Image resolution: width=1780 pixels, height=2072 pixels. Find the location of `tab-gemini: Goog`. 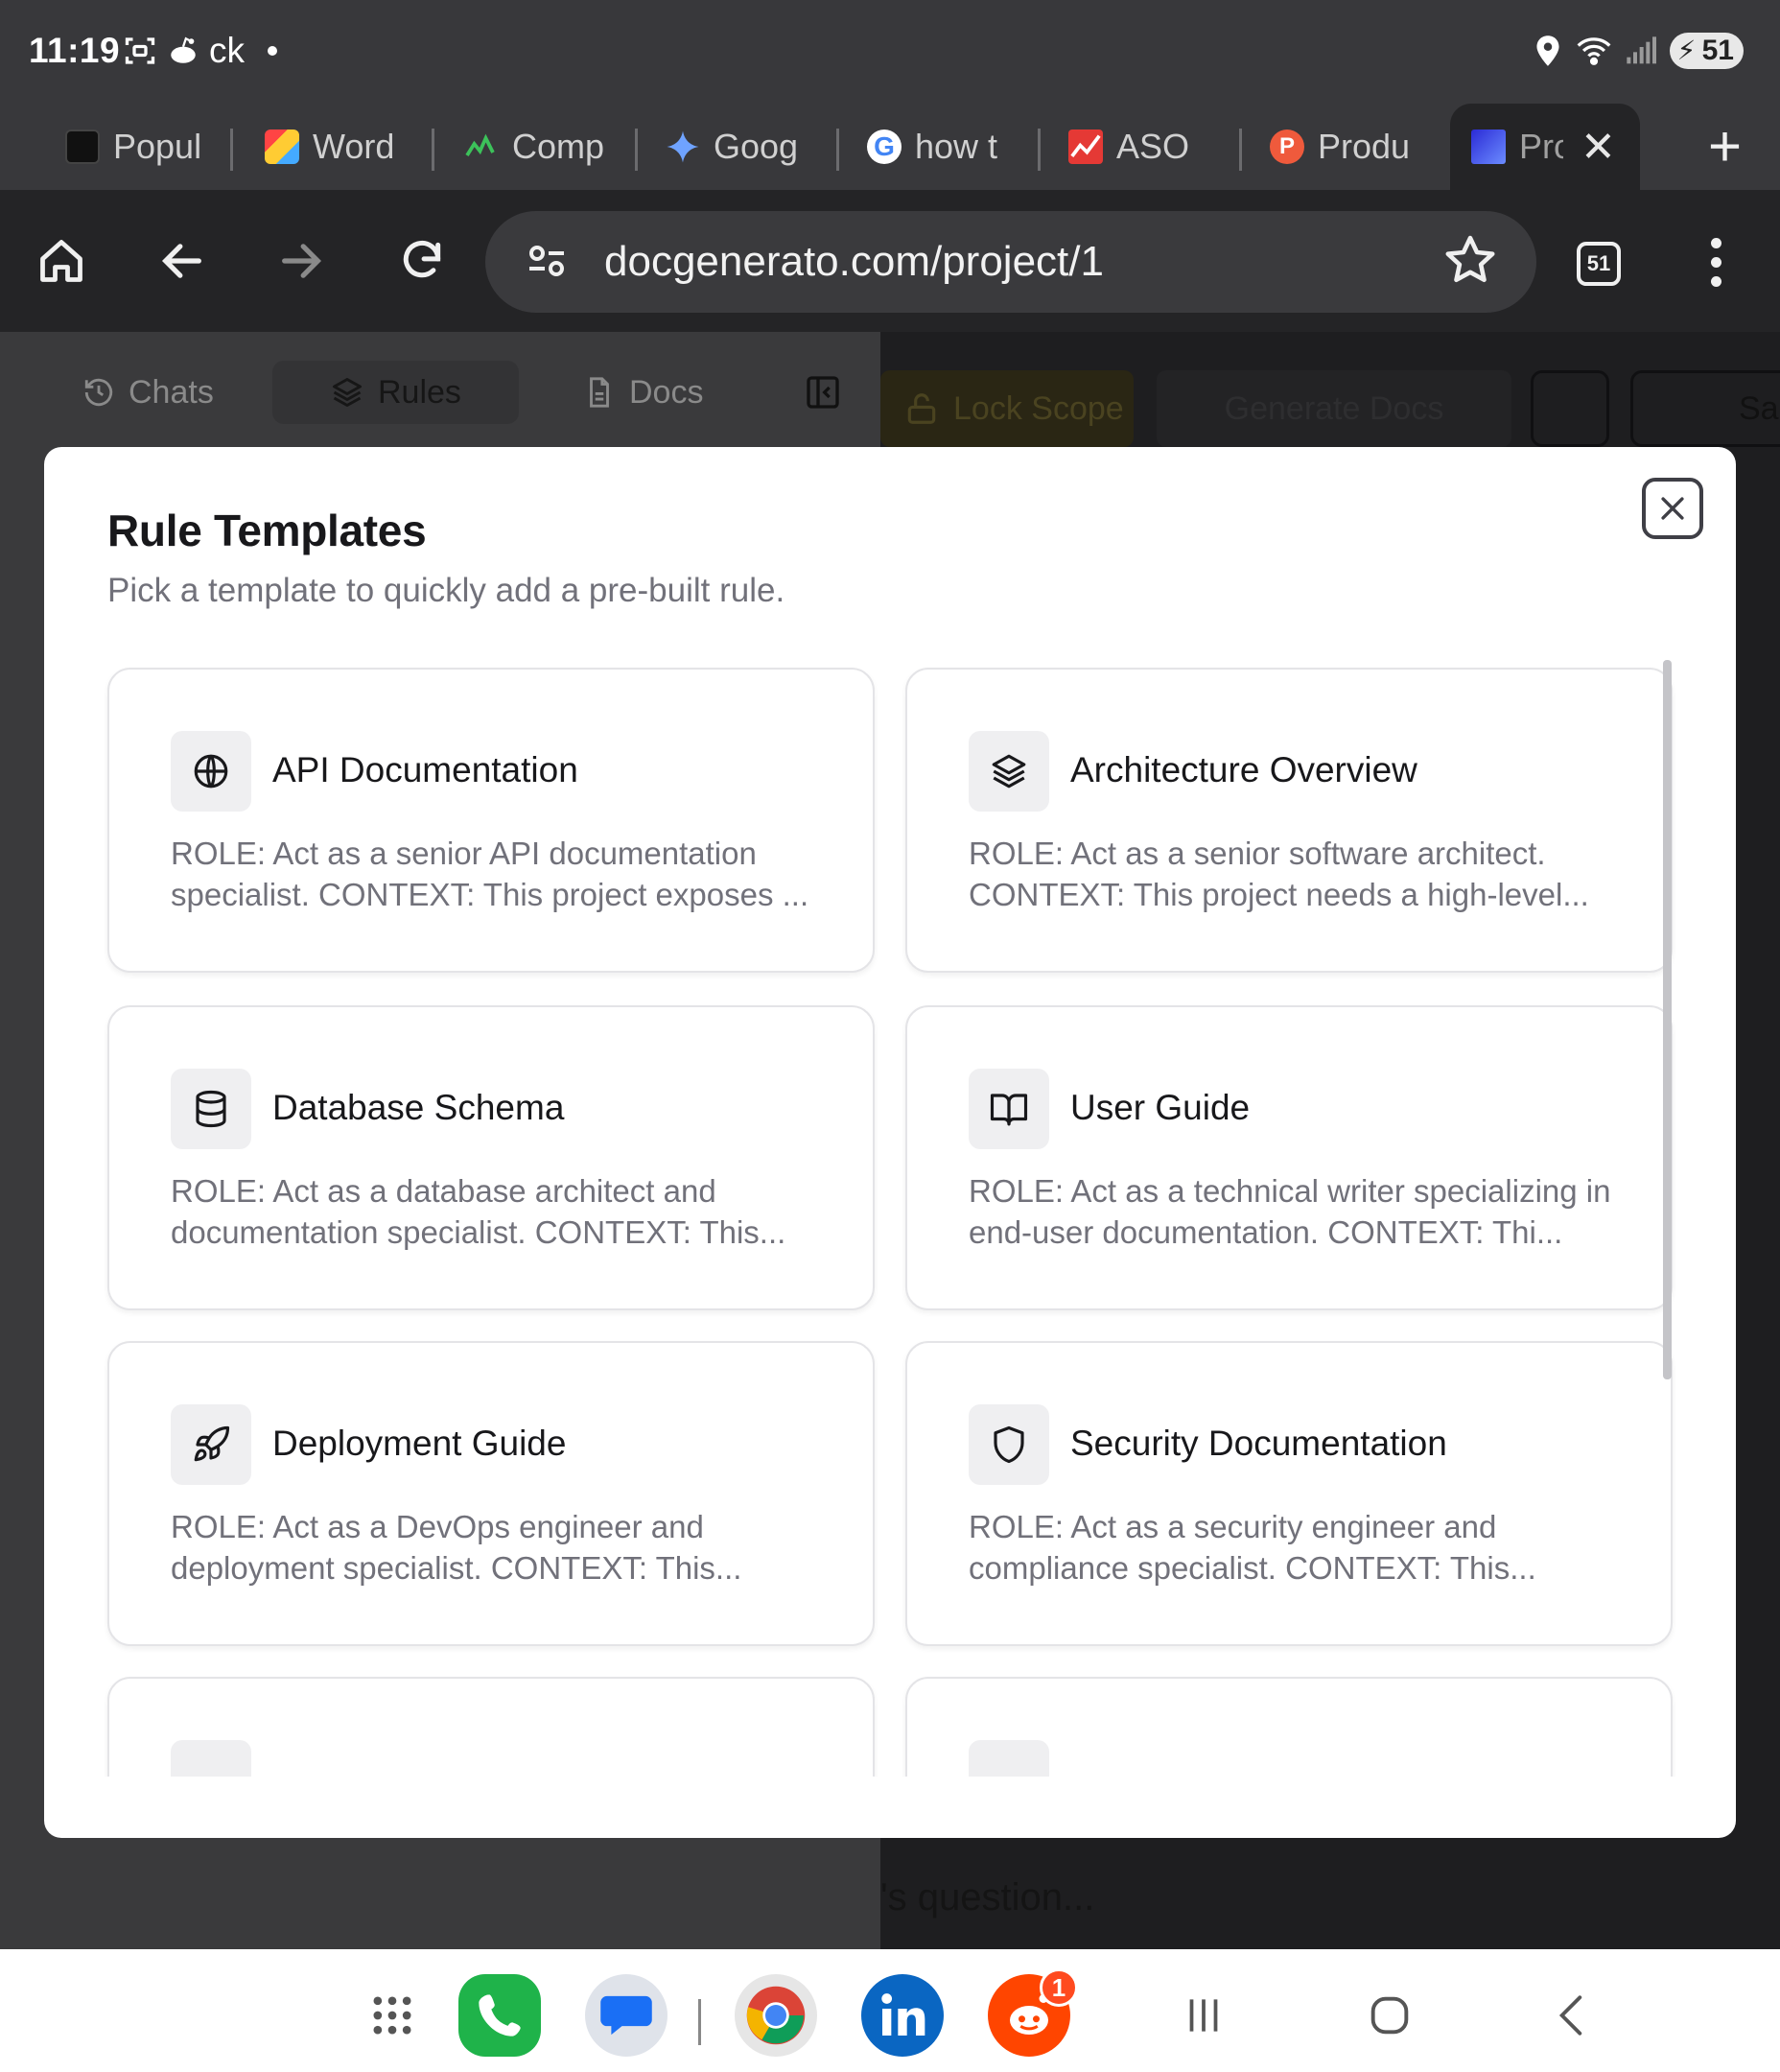

tab-gemini: Goog is located at coordinates (738, 147).